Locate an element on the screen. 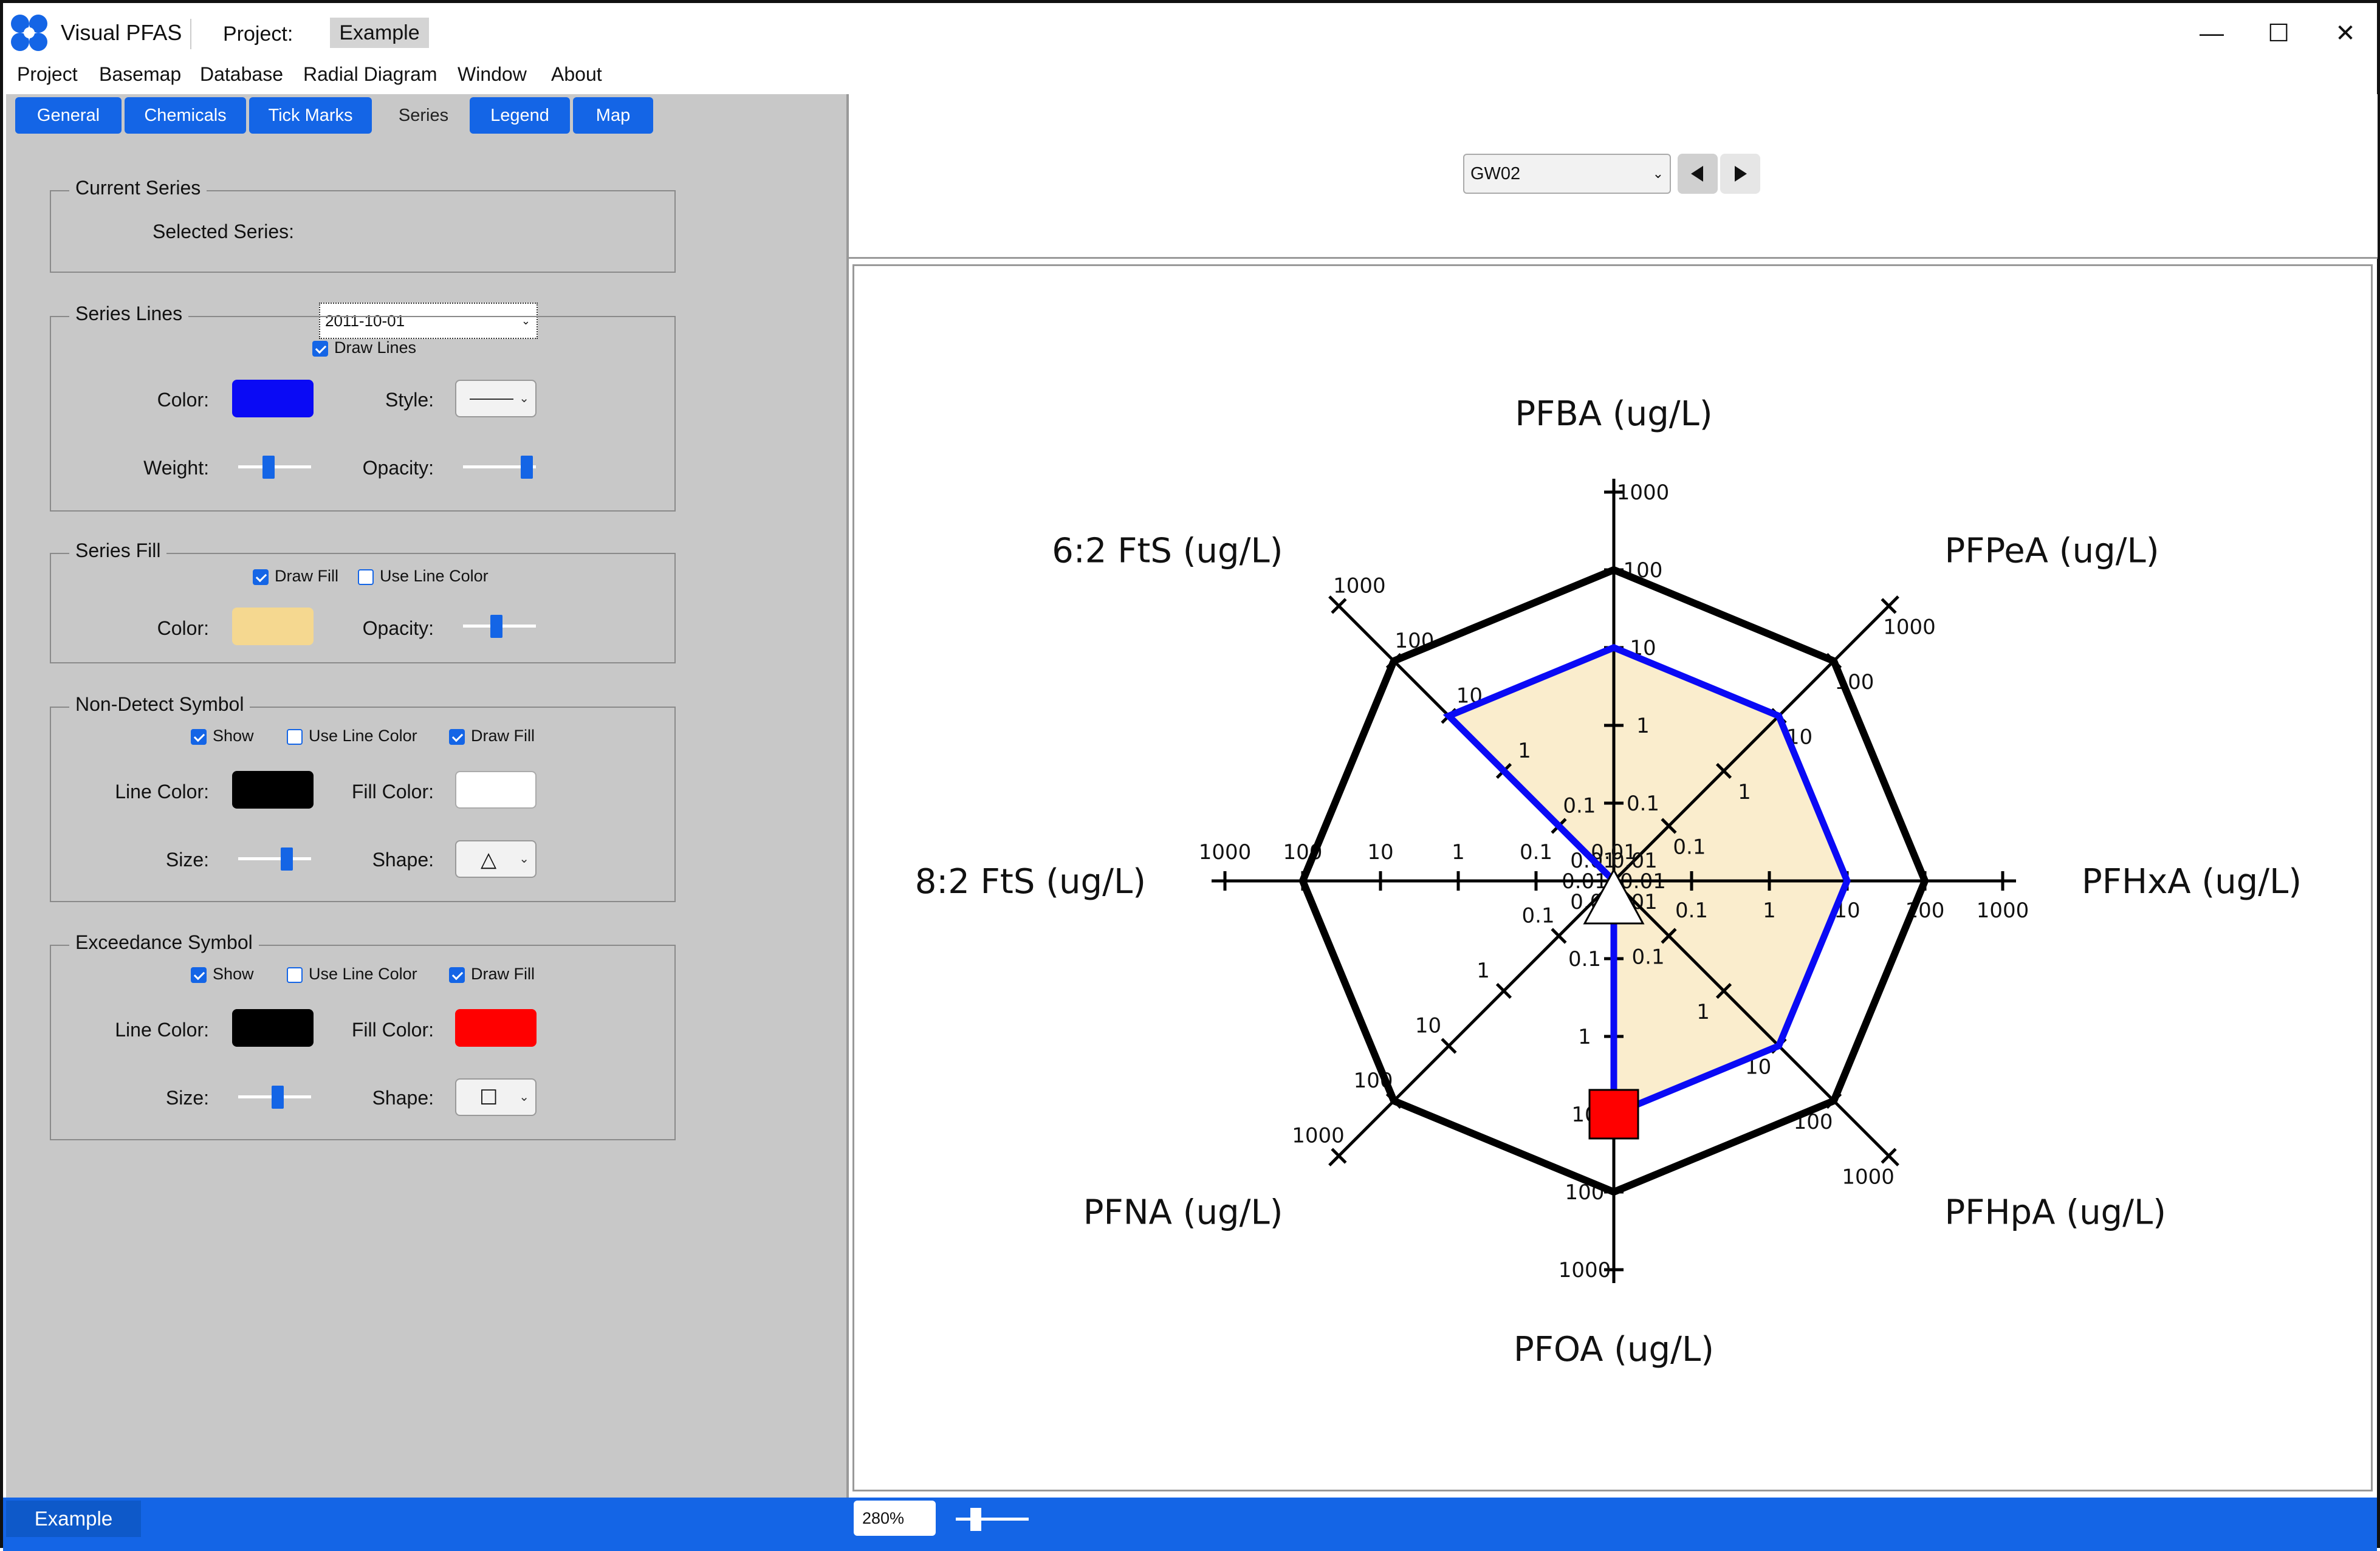 The image size is (2380, 1551). axis-title: PFHxA (ug/L) is located at coordinates (2192, 882).